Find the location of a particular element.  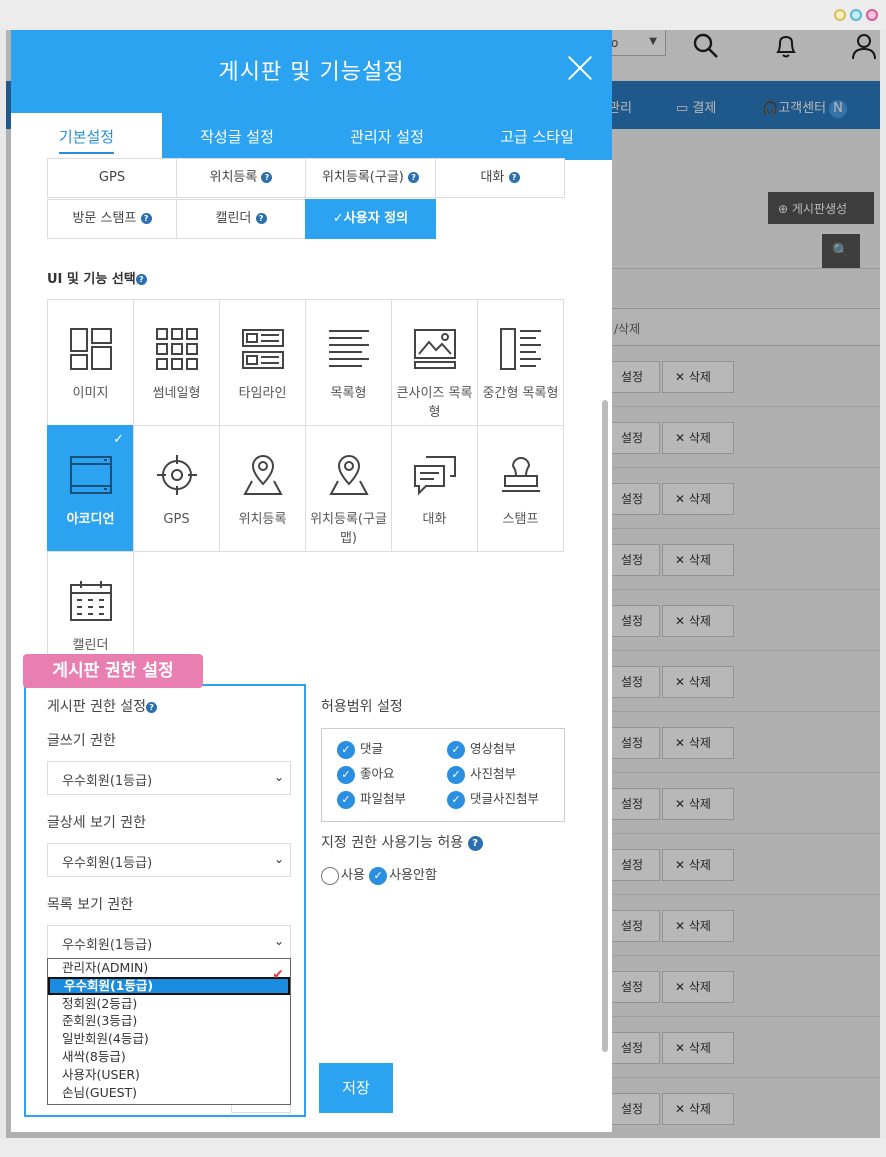

ui-item-label: 캘린더 is located at coordinates (90, 645).